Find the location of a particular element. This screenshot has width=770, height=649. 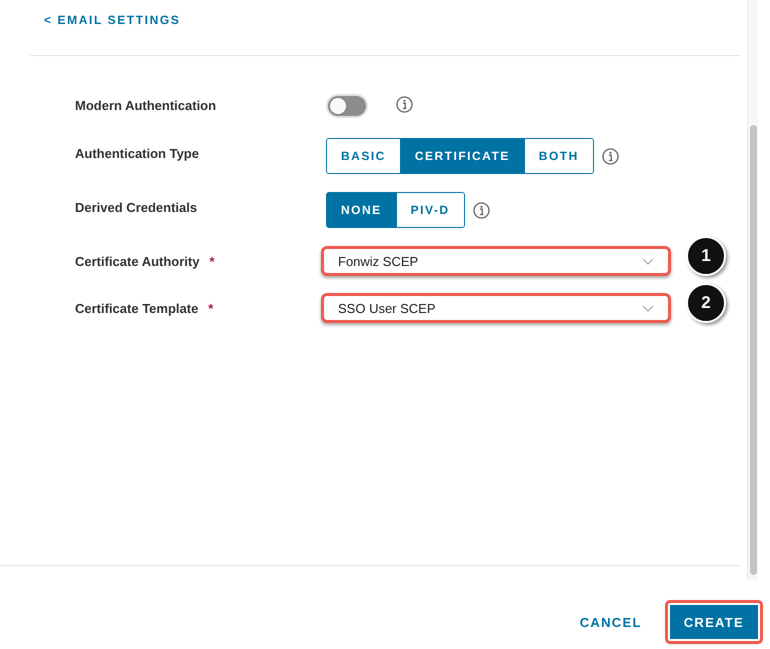

field-label: Authentication Type is located at coordinates (137, 153).